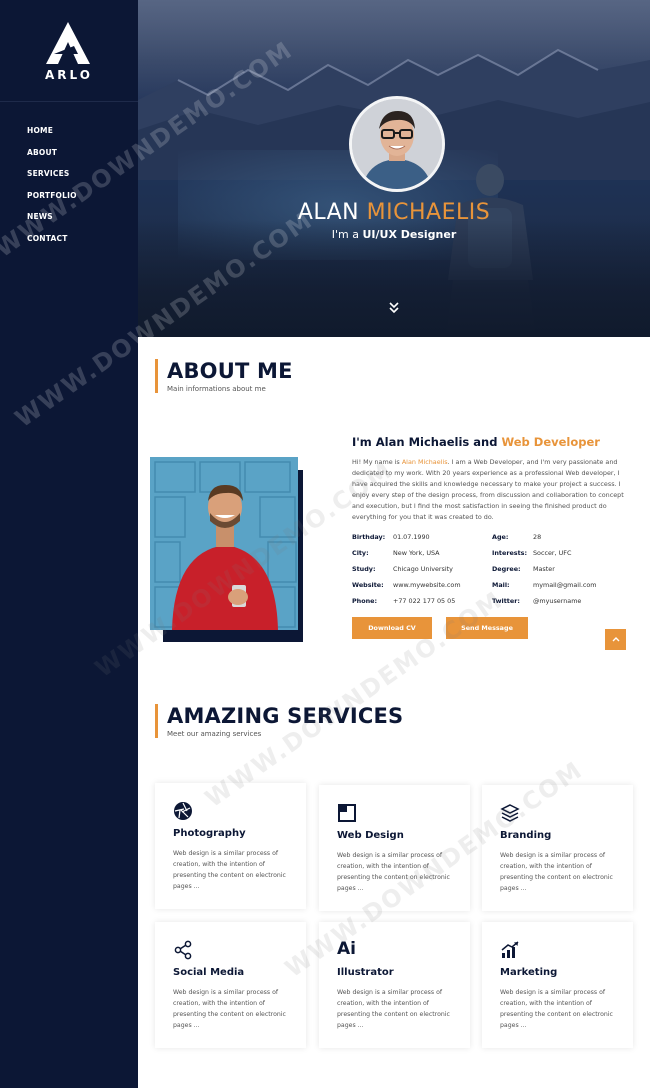 This screenshot has height=1088, width=650. What do you see at coordinates (69, 75) in the screenshot?
I see `brand-name: ARLO` at bounding box center [69, 75].